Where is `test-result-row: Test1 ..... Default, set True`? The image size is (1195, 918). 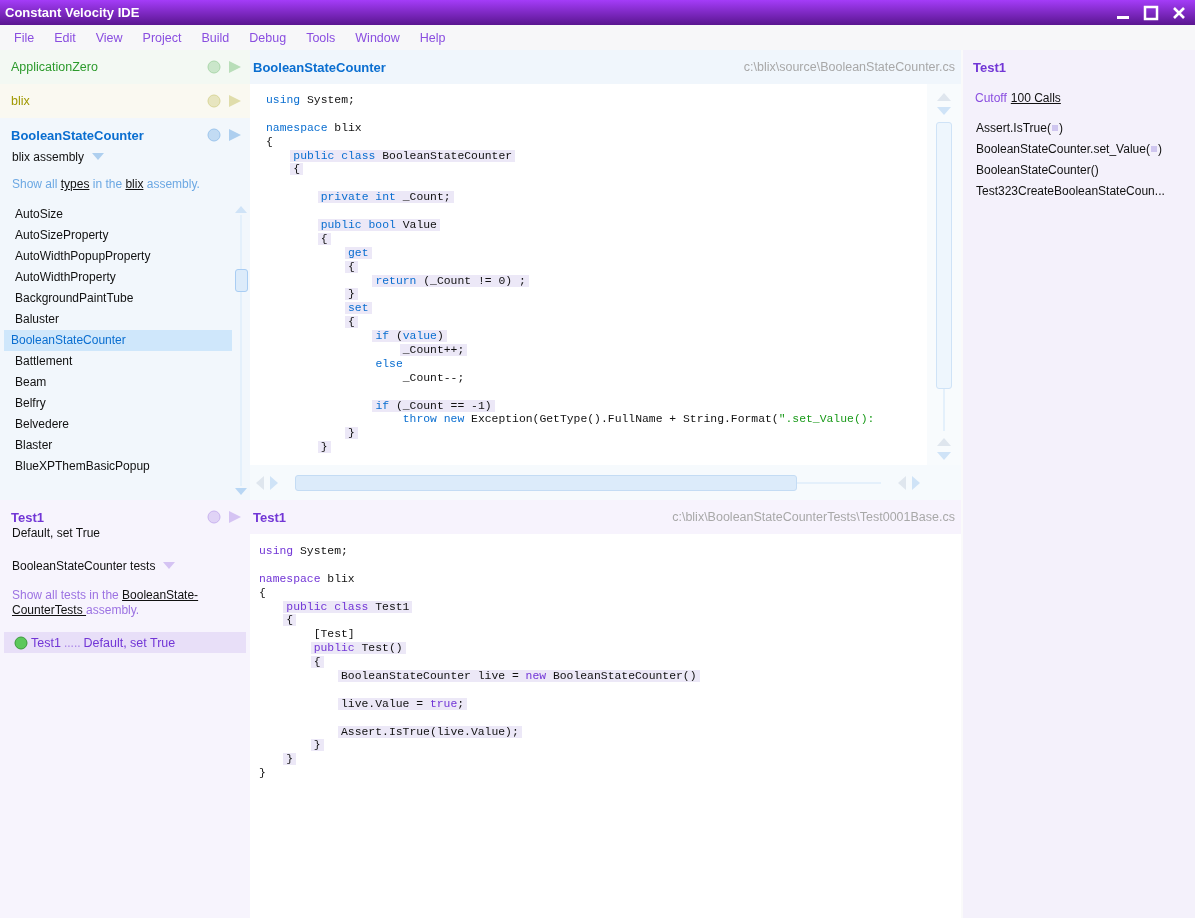 test-result-row: Test1 ..... Default, set True is located at coordinates (125, 642).